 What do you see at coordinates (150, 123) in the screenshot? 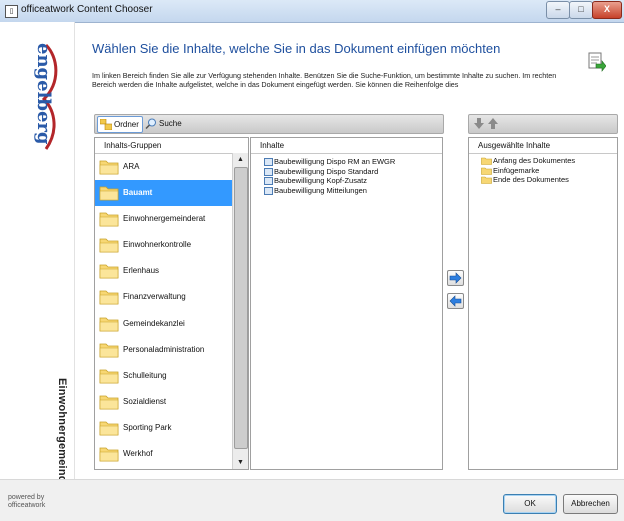
I see `search-icon` at bounding box center [150, 123].